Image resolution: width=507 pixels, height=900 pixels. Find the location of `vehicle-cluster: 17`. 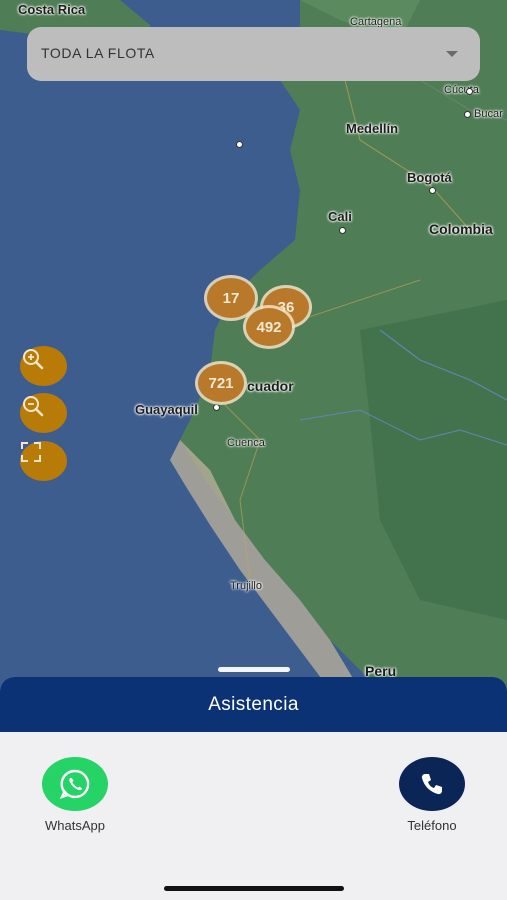

vehicle-cluster: 17 is located at coordinates (231, 298).